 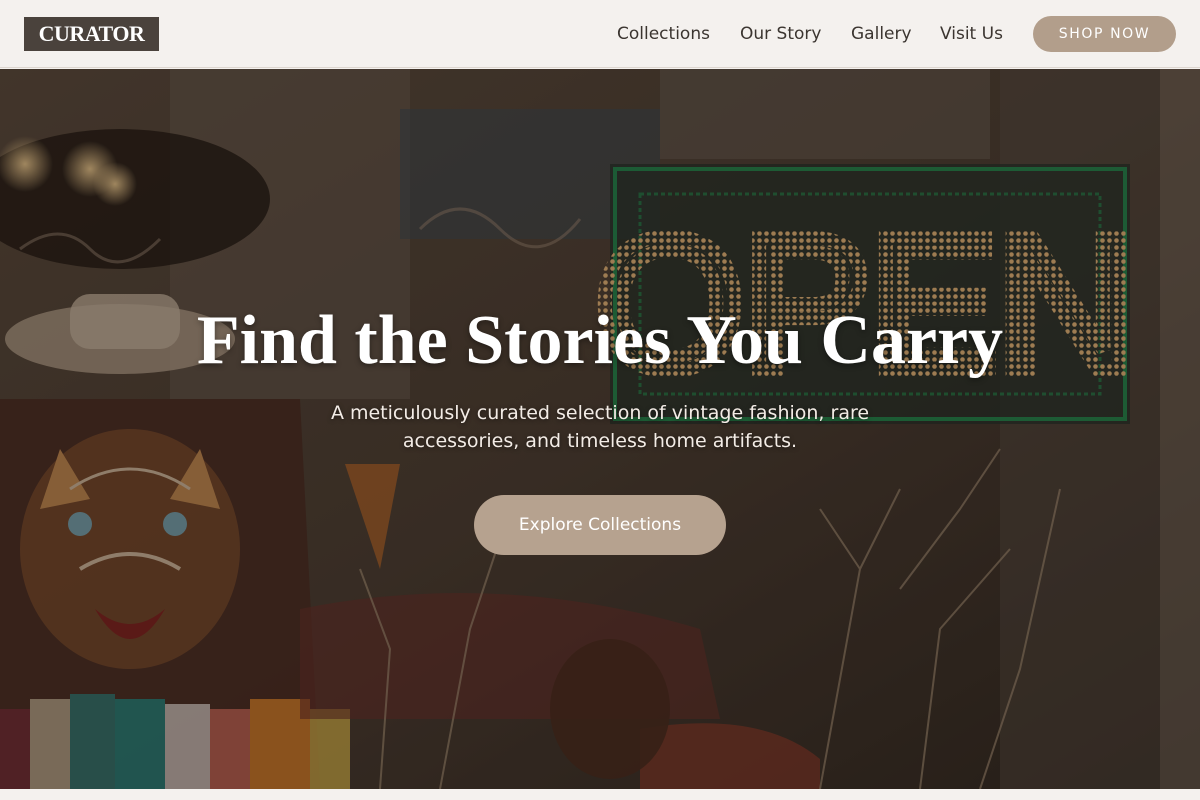 I want to click on nav-link-gallery: Gallery, so click(x=881, y=34).